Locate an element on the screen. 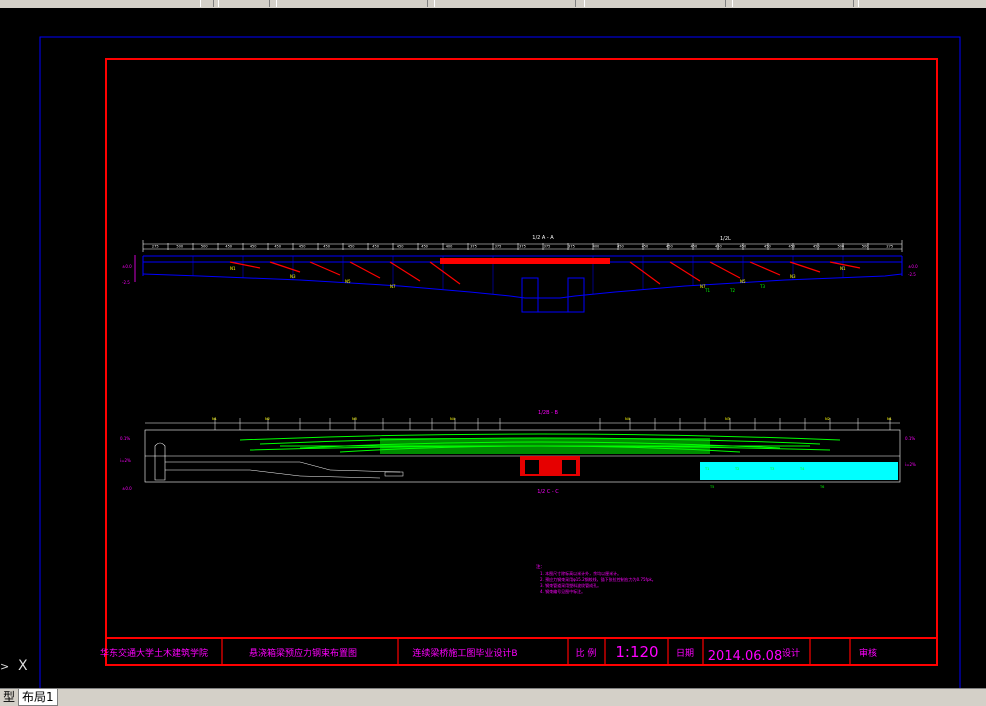  layout-tabs: 型 布局1 is located at coordinates (493, 697).